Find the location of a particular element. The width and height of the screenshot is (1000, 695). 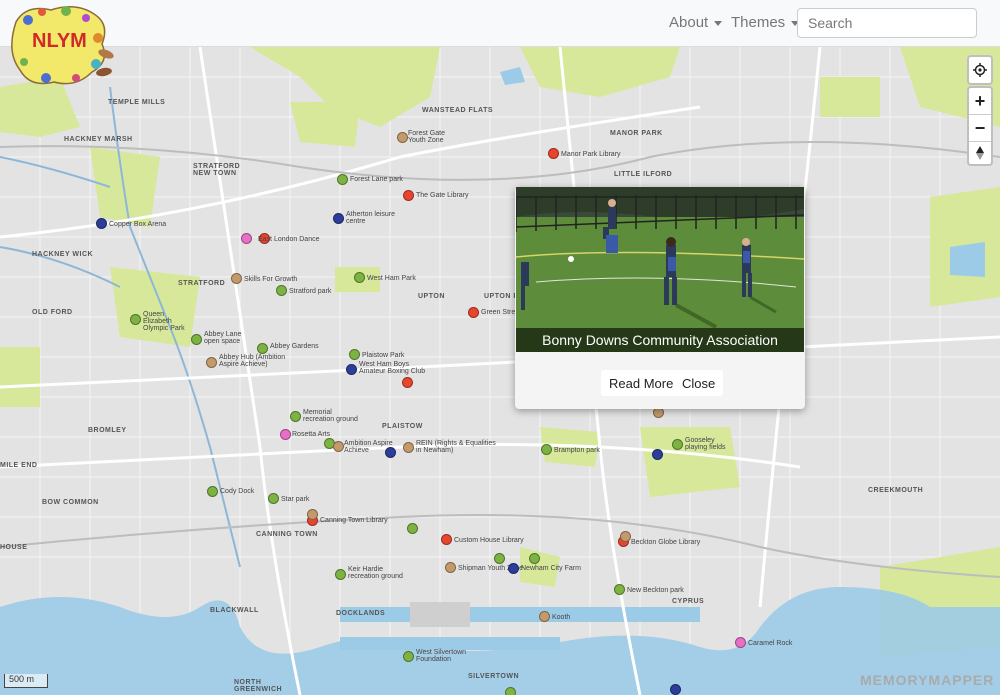

zoom-out-button: − is located at coordinates (980, 127).